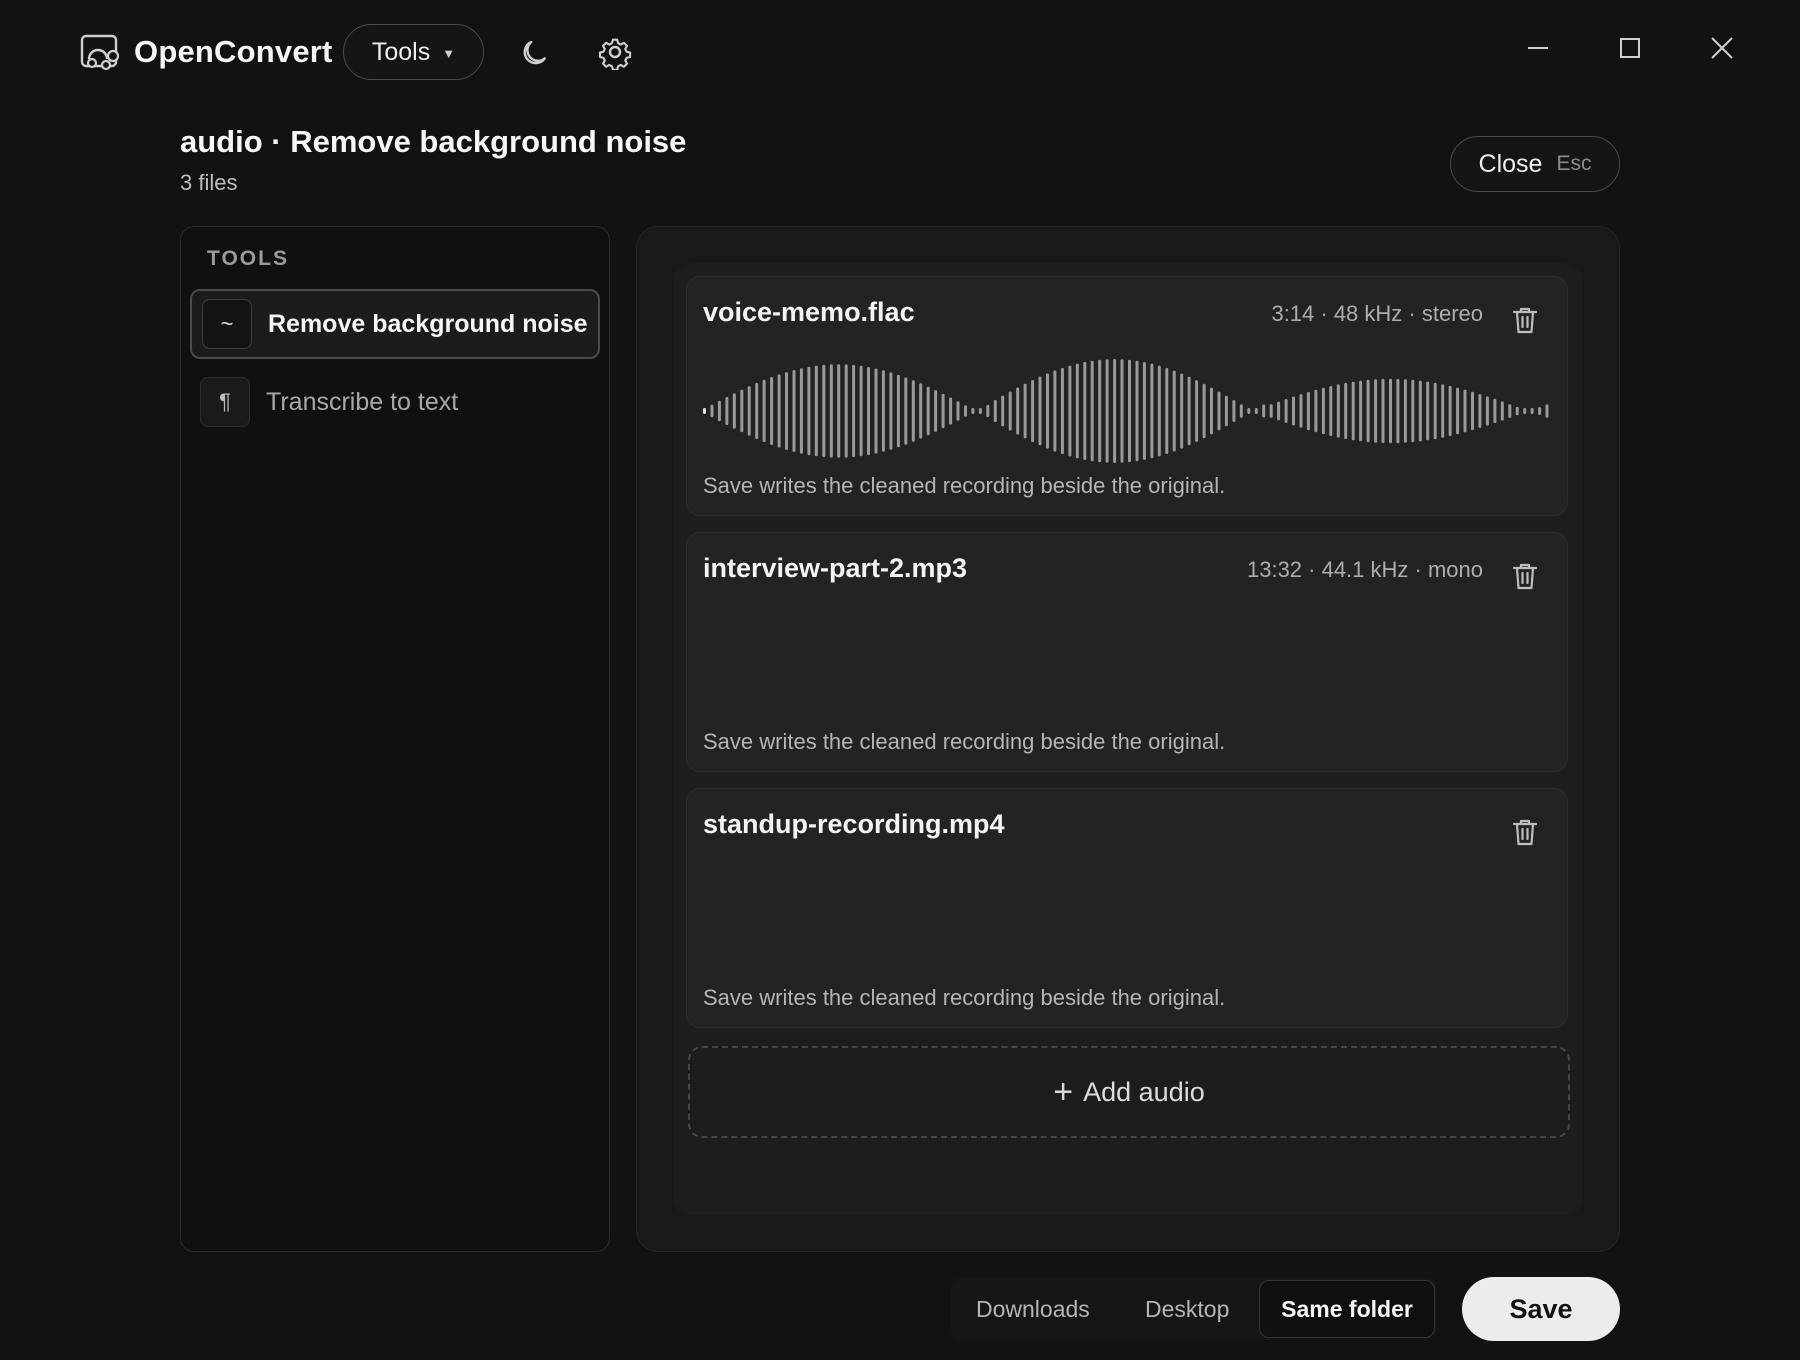 The width and height of the screenshot is (1800, 1360). I want to click on close-button-label: Close, so click(1510, 163).